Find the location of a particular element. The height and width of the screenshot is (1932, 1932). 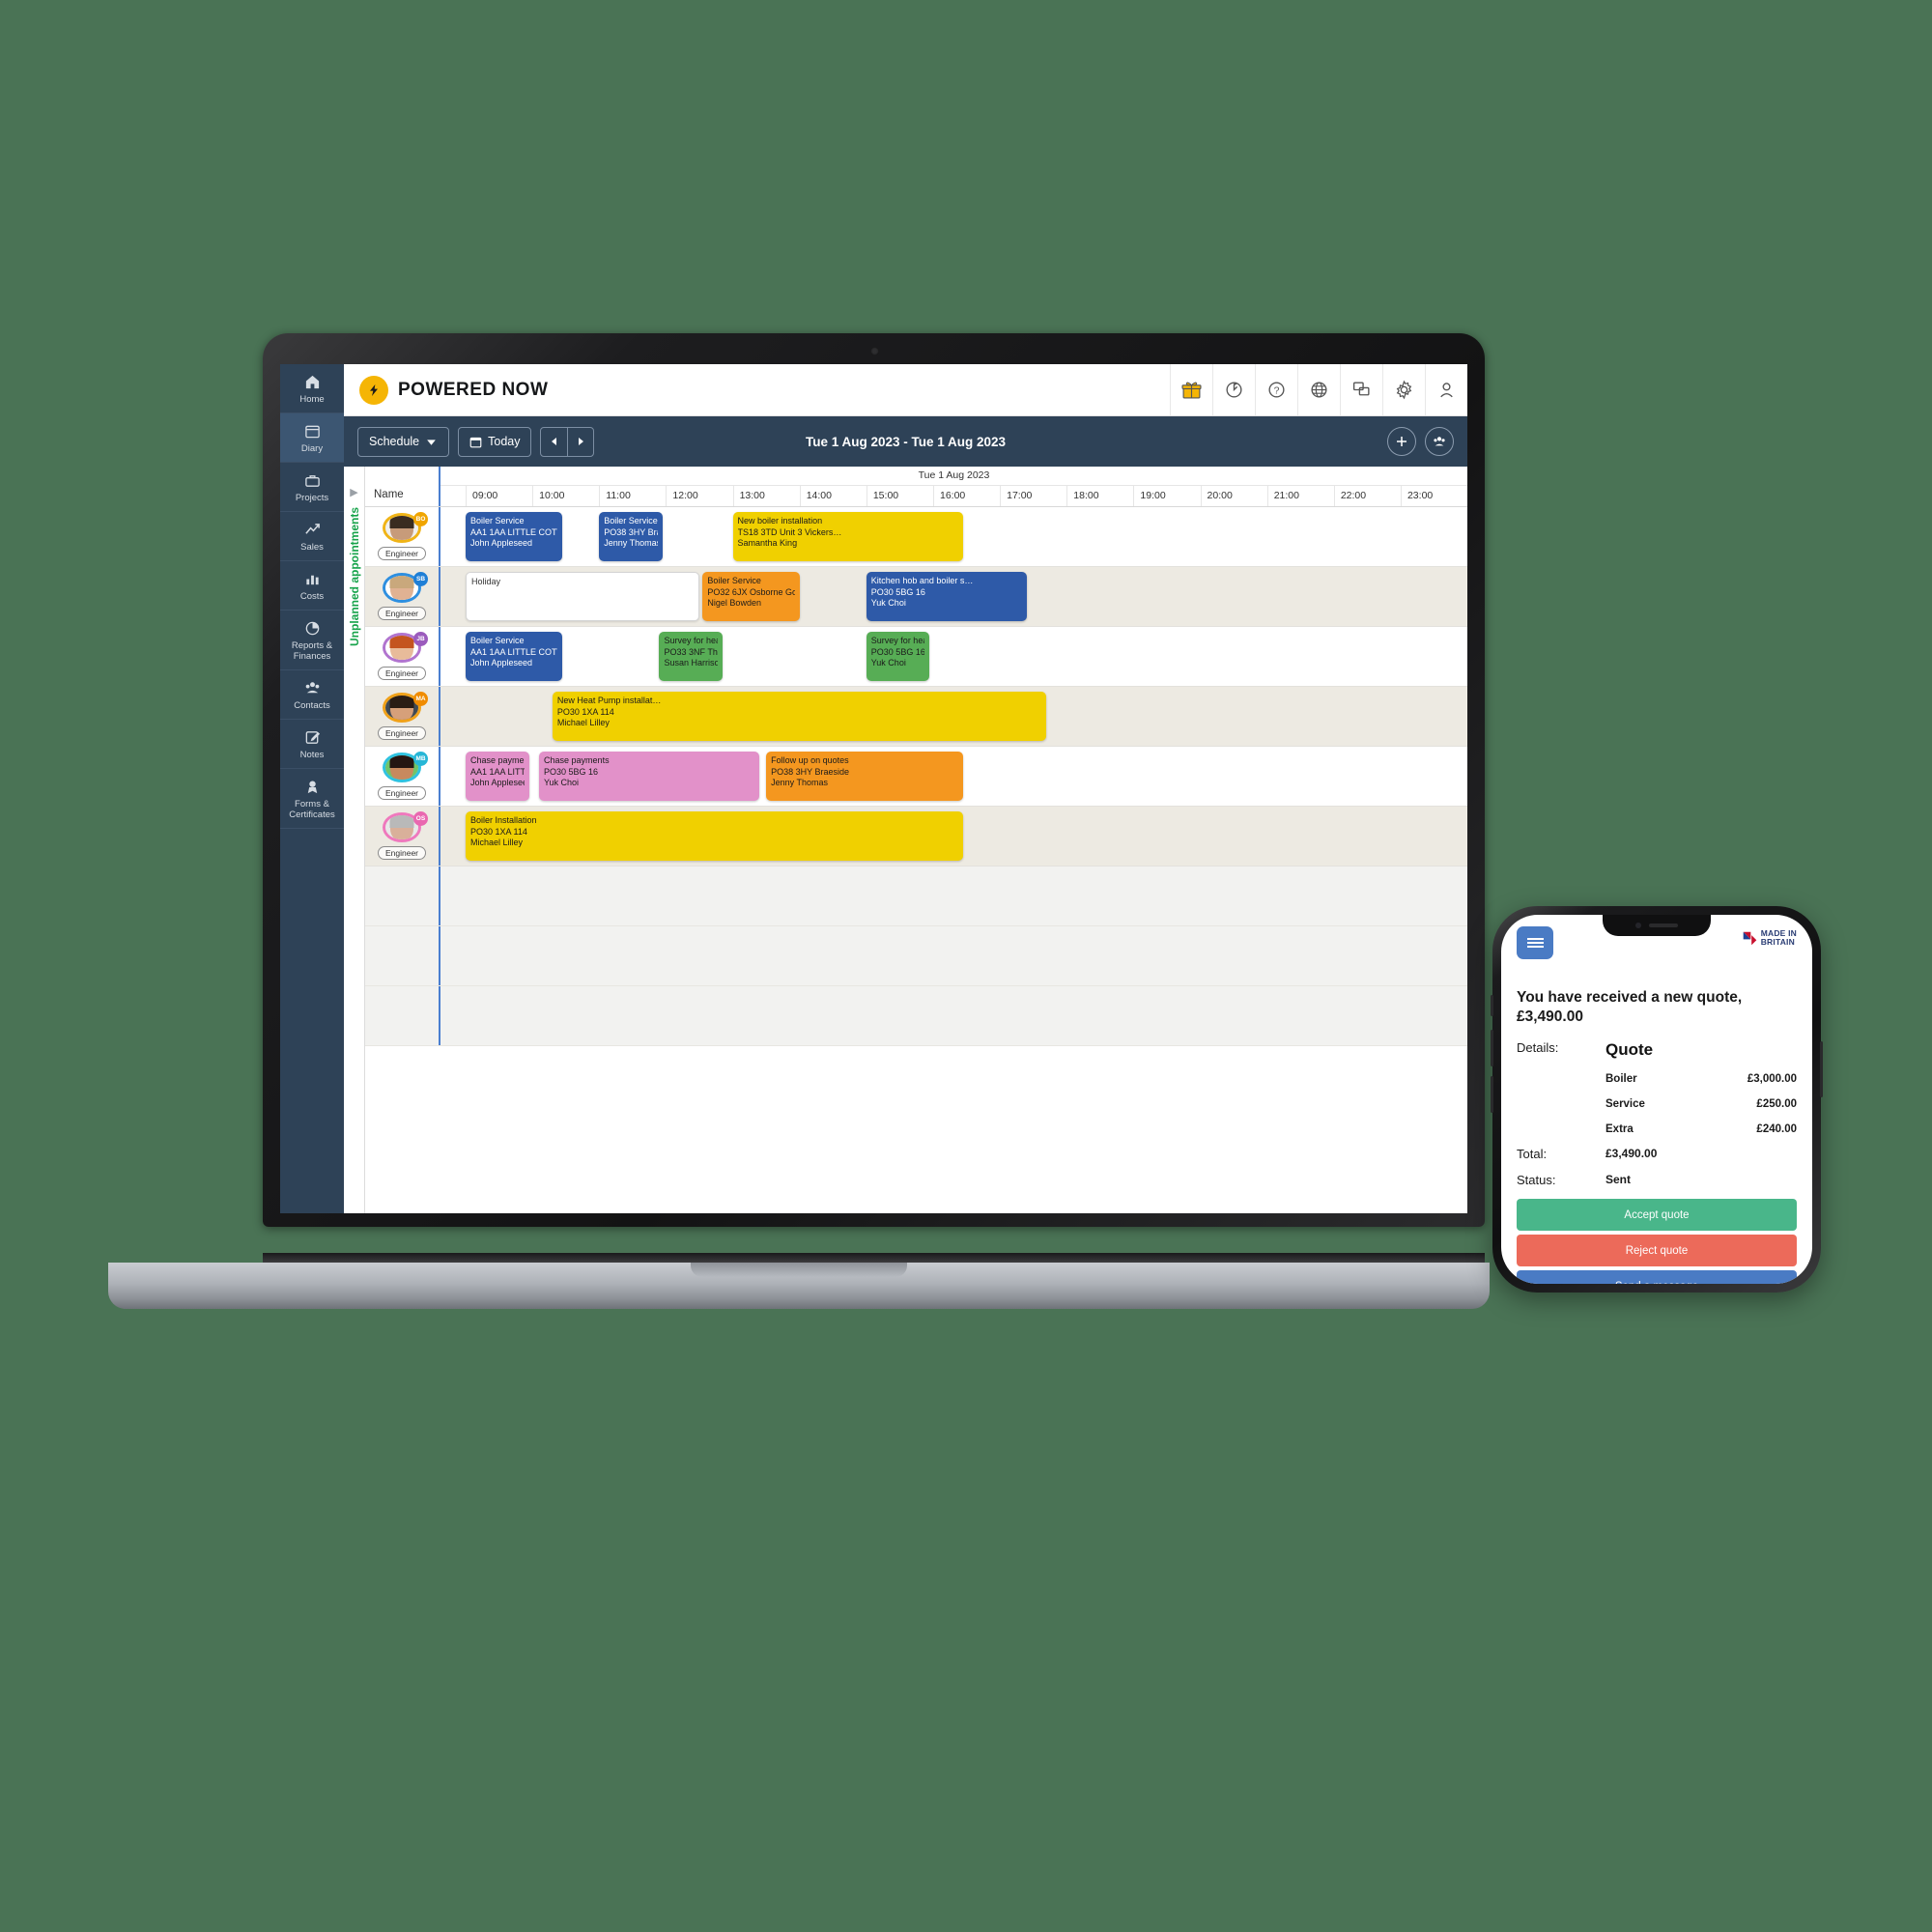

send-a-message-button: Send a message is located at coordinates (1657, 1277).